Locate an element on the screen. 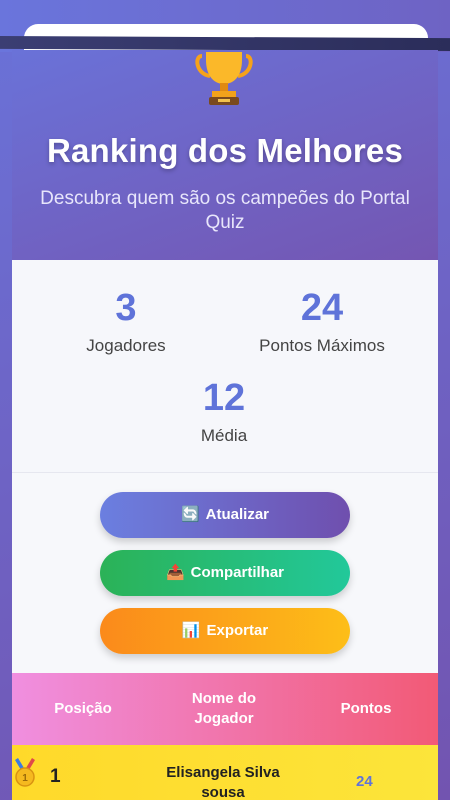 This screenshot has height=800, width=450. row-points: 24 is located at coordinates (364, 781).